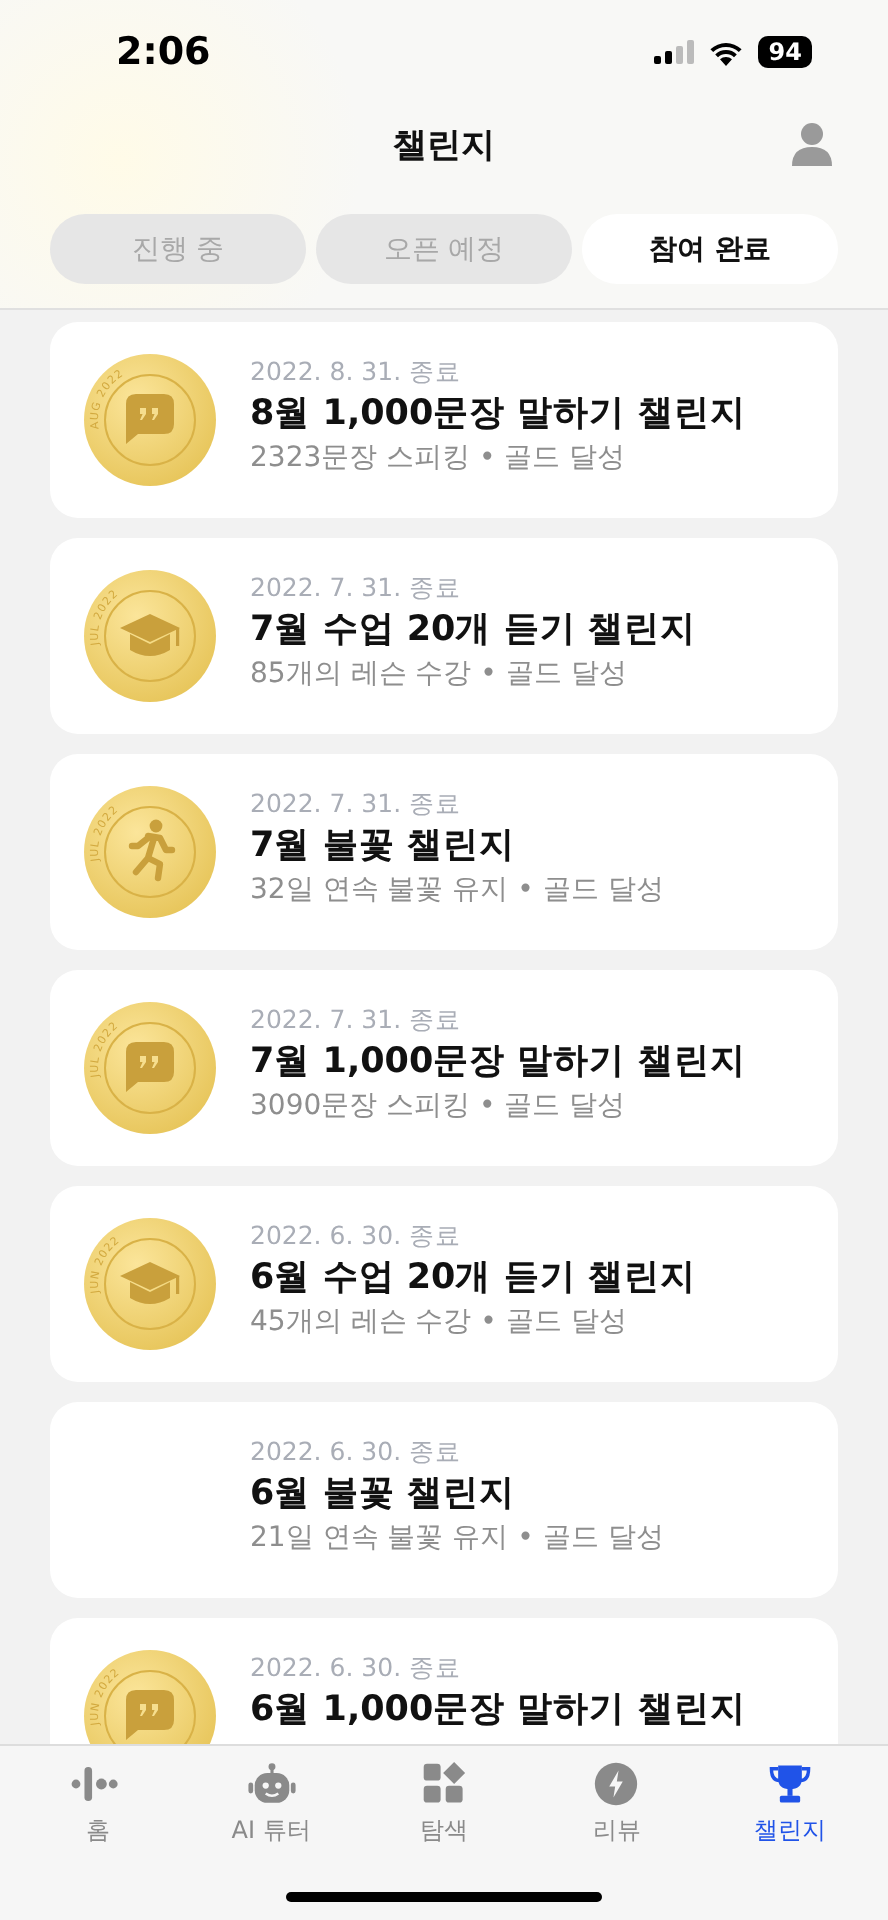 The height and width of the screenshot is (1920, 888). What do you see at coordinates (383, 1494) in the screenshot?
I see `challenge-title: 6월 불꽃 챌린지` at bounding box center [383, 1494].